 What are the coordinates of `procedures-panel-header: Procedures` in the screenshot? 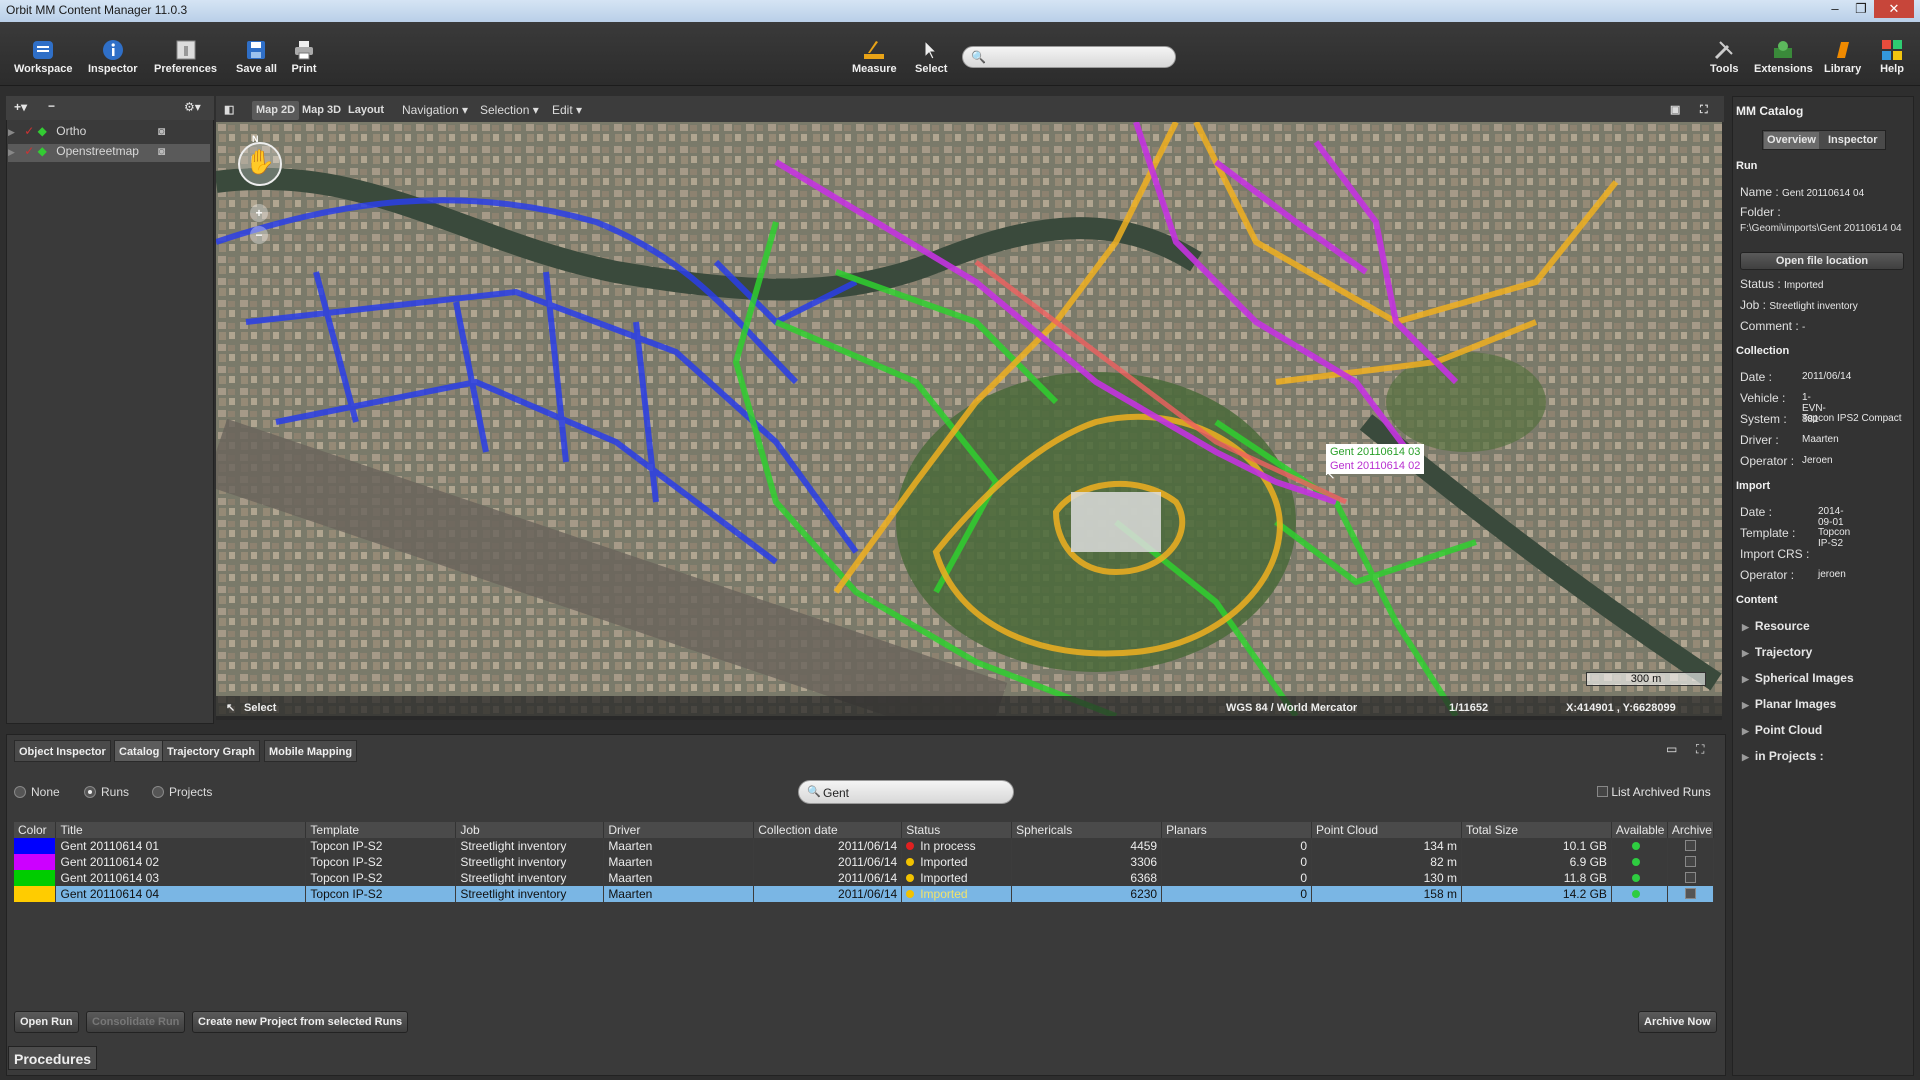 It's located at (53, 1058).